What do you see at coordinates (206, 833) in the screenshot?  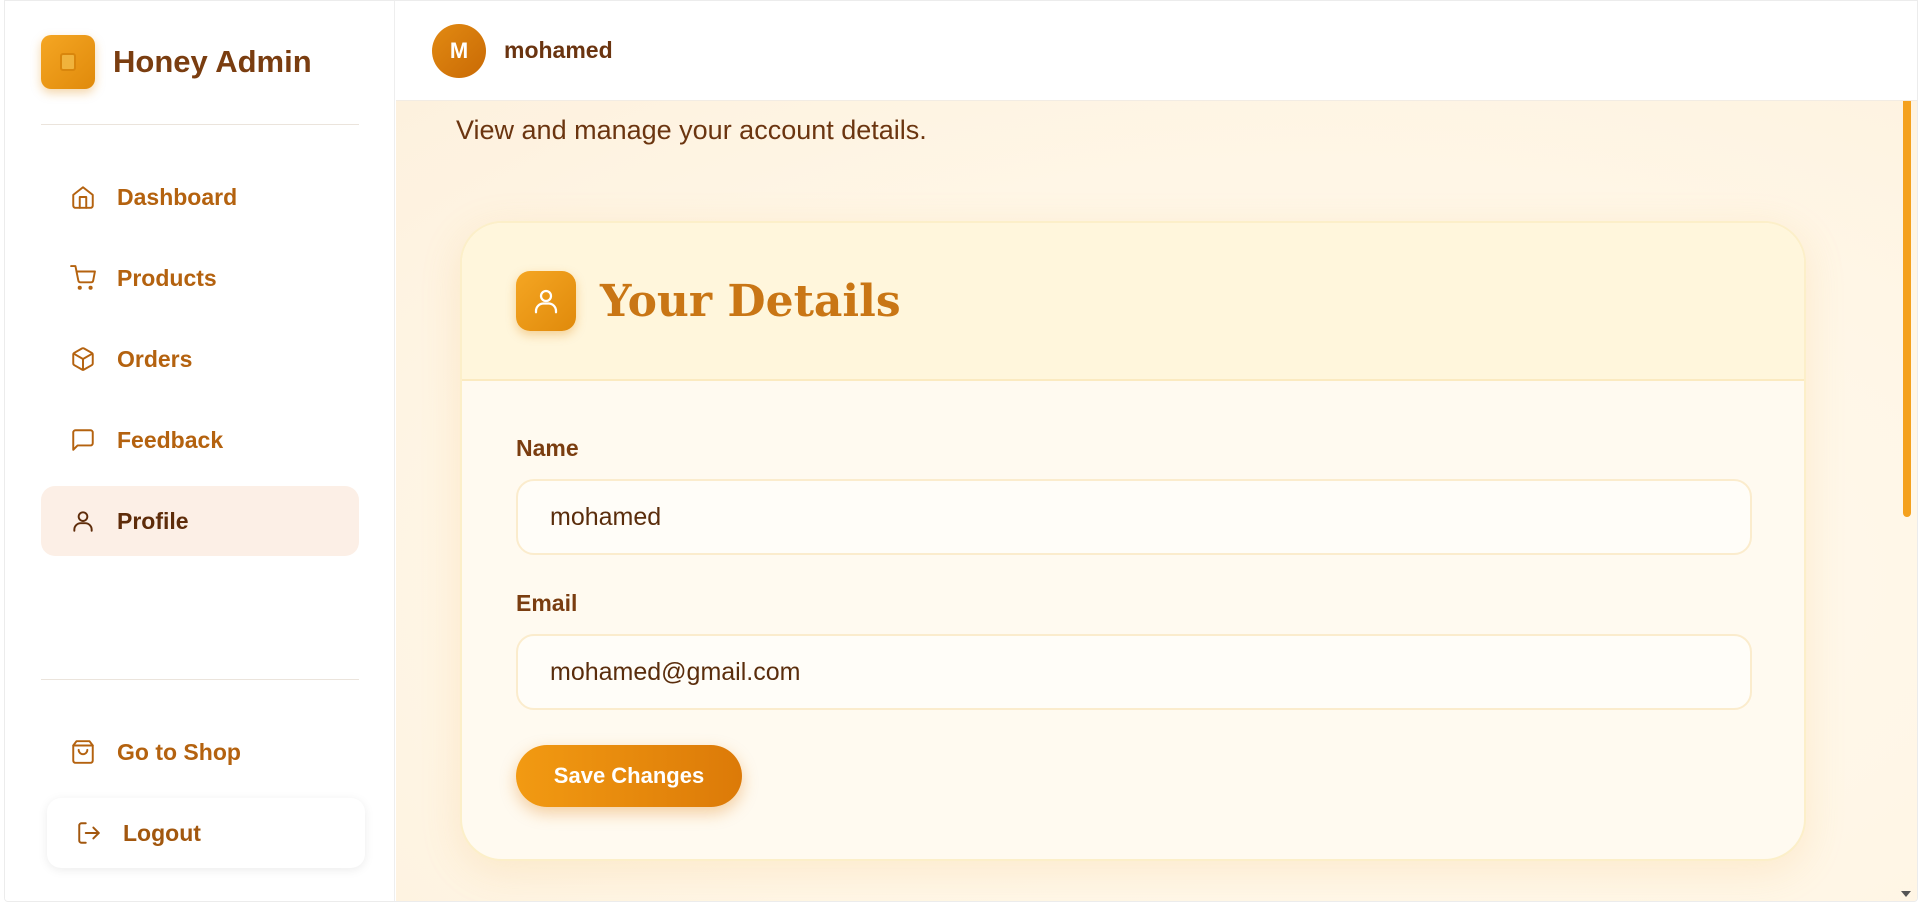 I see `logout-button: Logout` at bounding box center [206, 833].